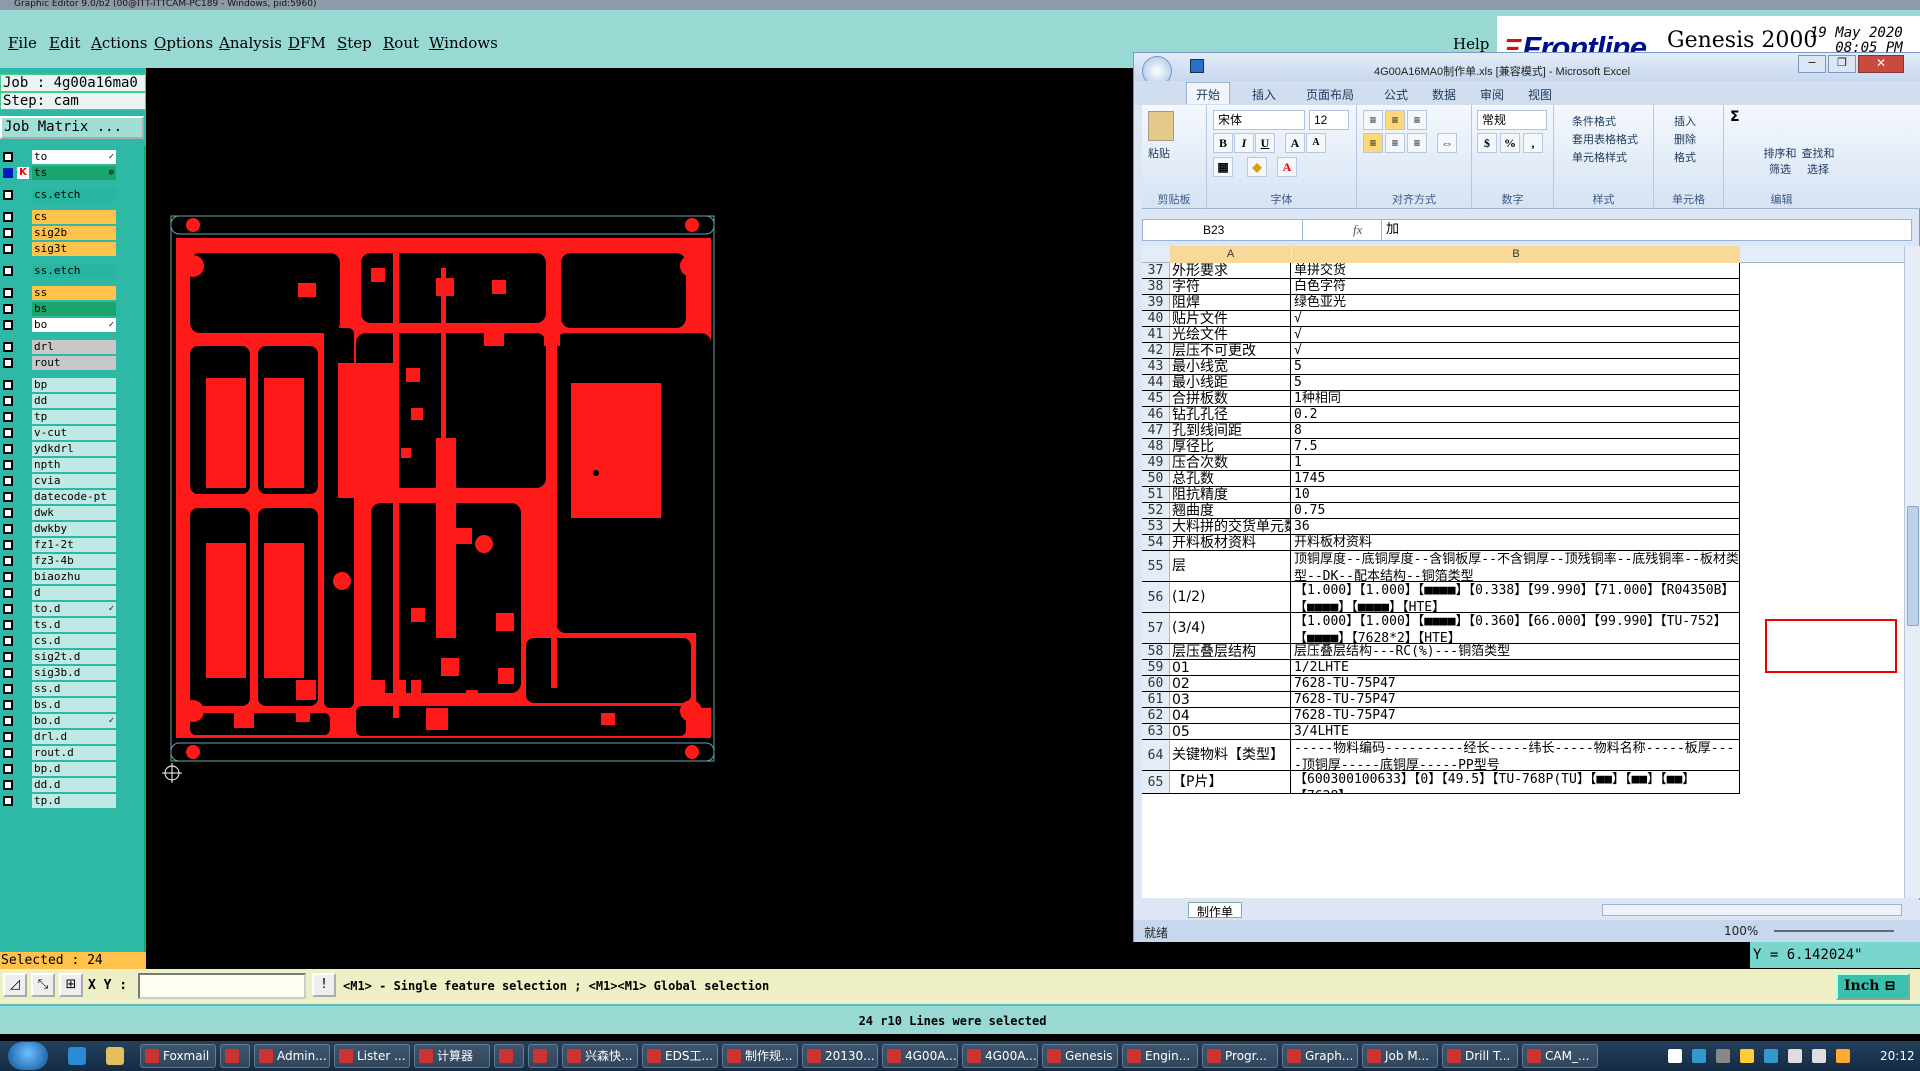  Describe the element at coordinates (1230, 651) in the screenshot. I see `cell-a: 层压叠层结构` at that location.